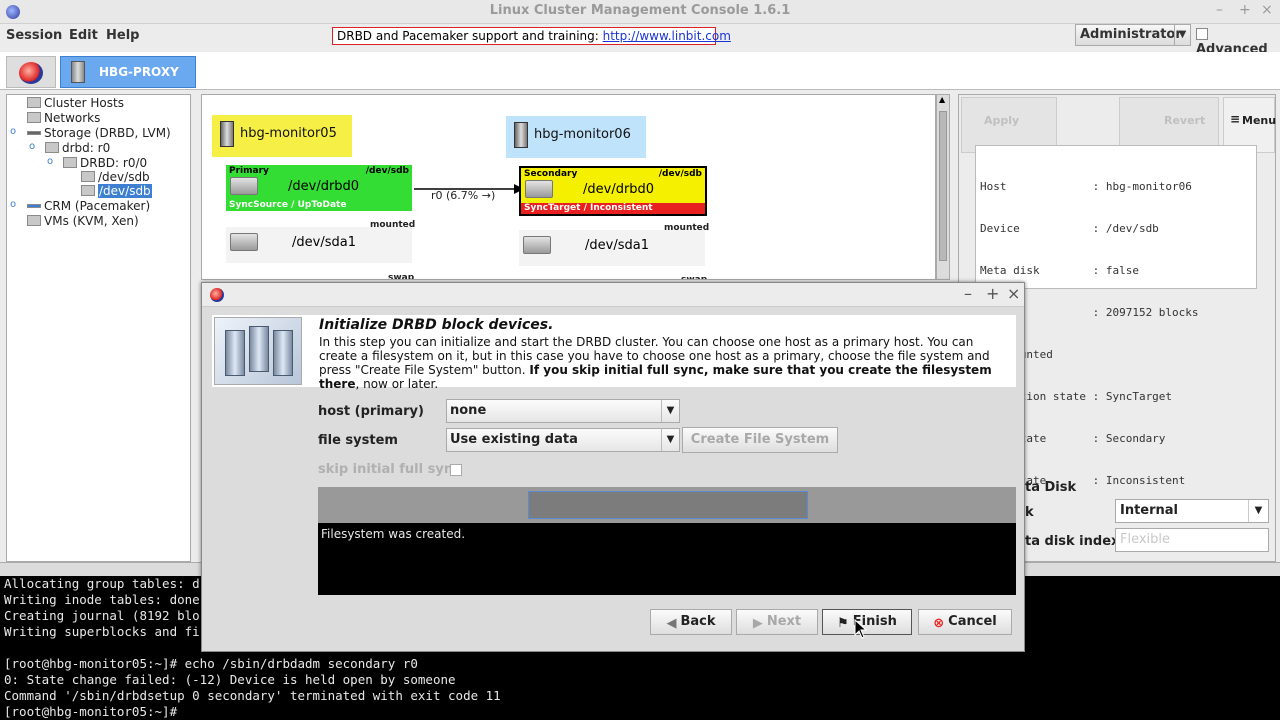 The width and height of the screenshot is (1280, 720). I want to click on tree-item-drbd-r0: drbd: r0, so click(77, 148).